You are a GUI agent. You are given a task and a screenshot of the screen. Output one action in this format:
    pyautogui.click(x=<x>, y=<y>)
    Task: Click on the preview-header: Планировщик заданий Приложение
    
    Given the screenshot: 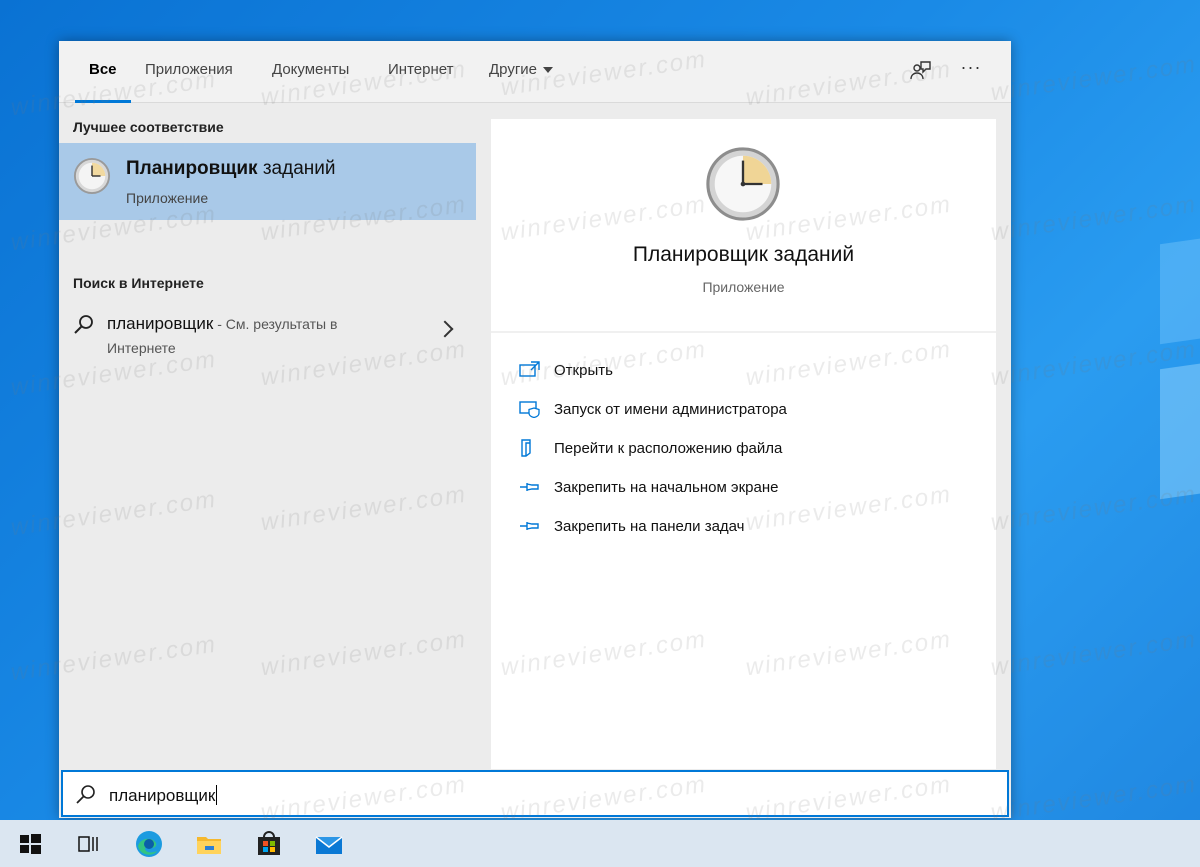 What is the action you would take?
    pyautogui.click(x=743, y=226)
    